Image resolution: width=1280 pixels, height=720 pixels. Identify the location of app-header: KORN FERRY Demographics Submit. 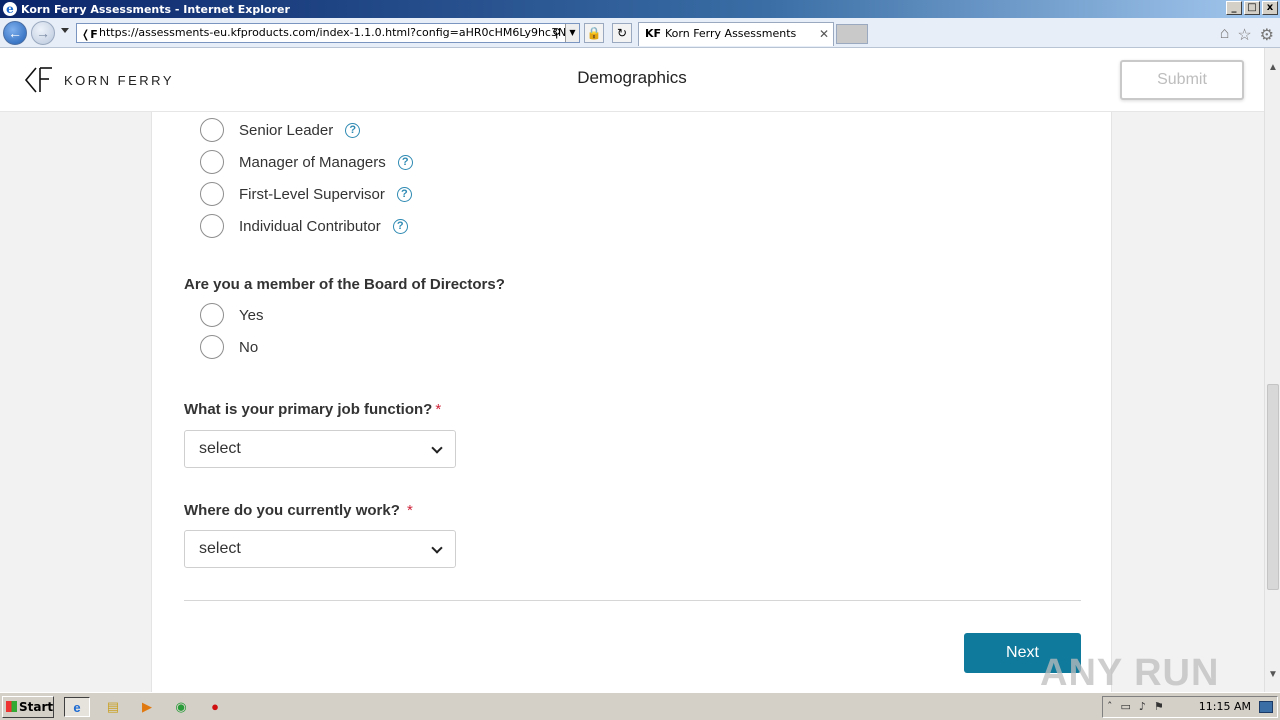
(632, 80).